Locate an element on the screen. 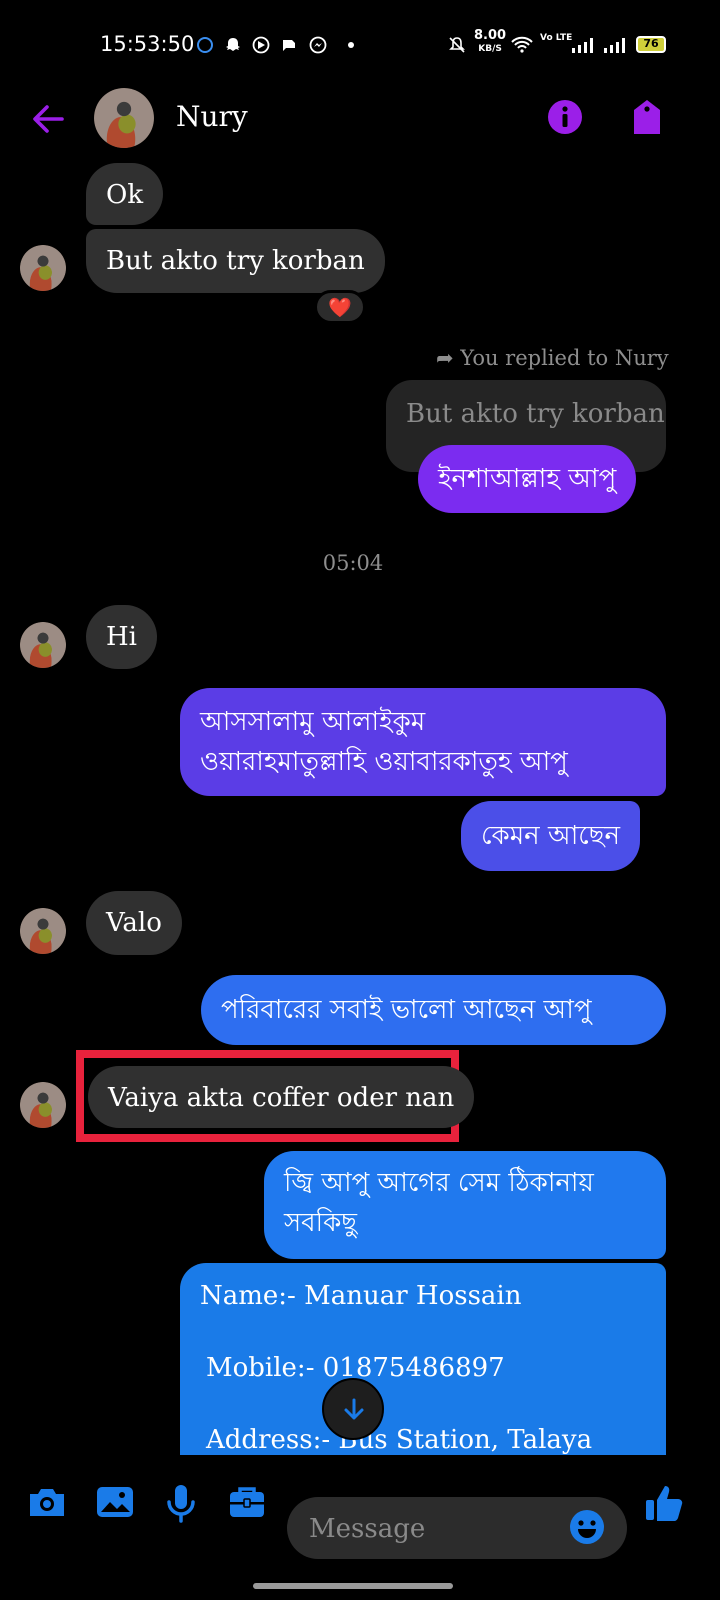 This screenshot has height=1600, width=720. message-line: সবকিছু is located at coordinates (321, 1223).